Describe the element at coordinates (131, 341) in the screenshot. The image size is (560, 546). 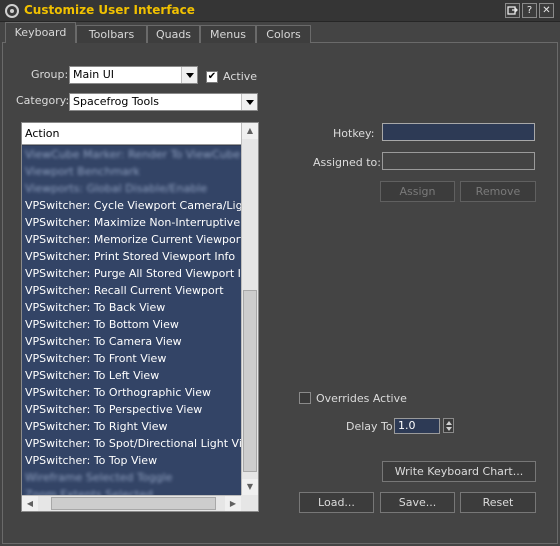
I see `list-item: VPSwitcher: To Camera View` at that location.